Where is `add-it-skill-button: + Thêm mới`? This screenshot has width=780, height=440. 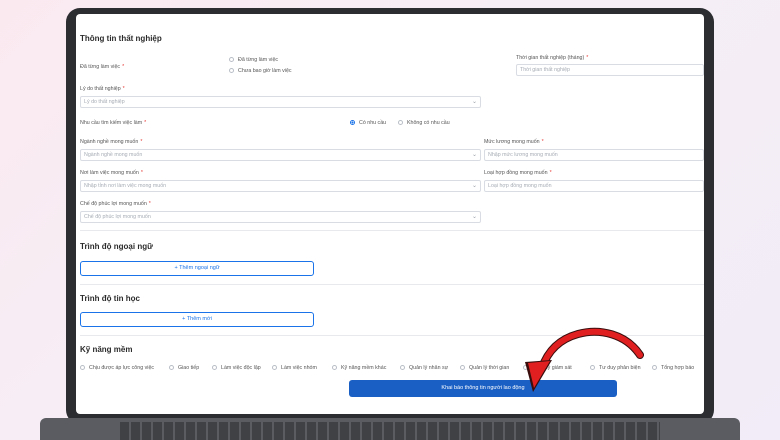 add-it-skill-button: + Thêm mới is located at coordinates (197, 319).